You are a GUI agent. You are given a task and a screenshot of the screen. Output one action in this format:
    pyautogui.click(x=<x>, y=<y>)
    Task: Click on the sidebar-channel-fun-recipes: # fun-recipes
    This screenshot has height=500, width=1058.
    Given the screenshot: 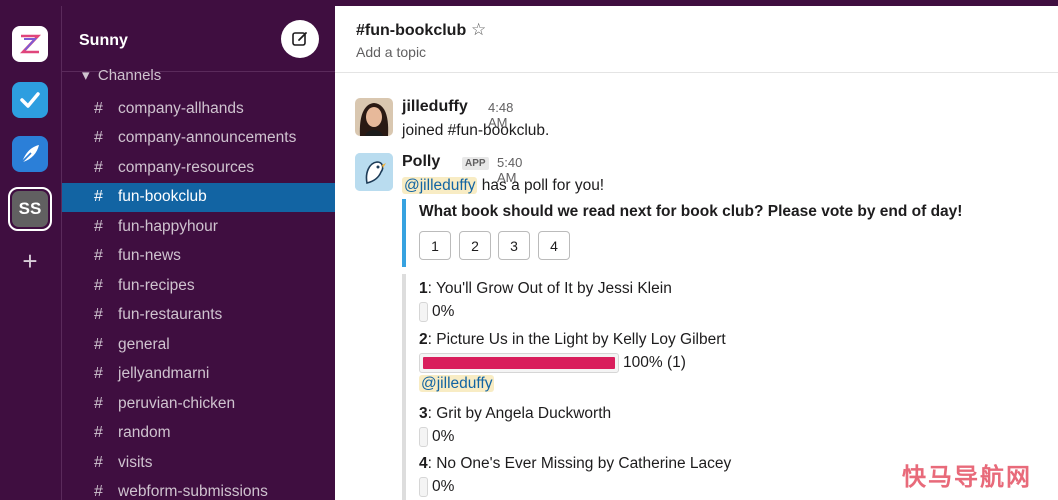 What is the action you would take?
    pyautogui.click(x=199, y=286)
    